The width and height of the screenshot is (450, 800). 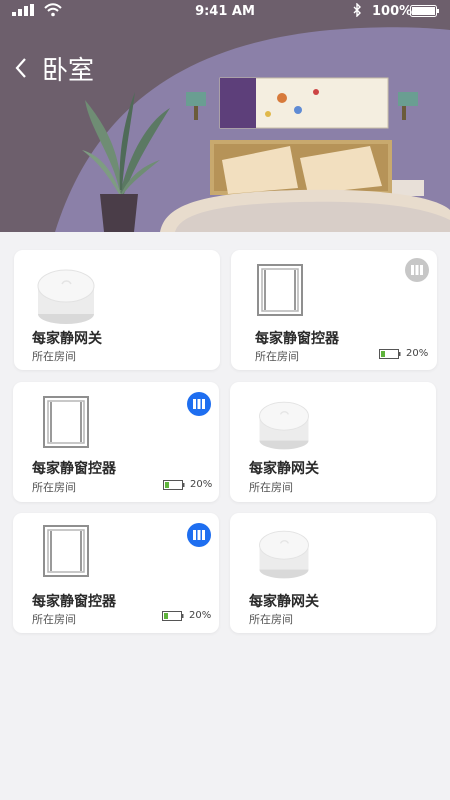 I want to click on back-arrow-icon, so click(x=25, y=68).